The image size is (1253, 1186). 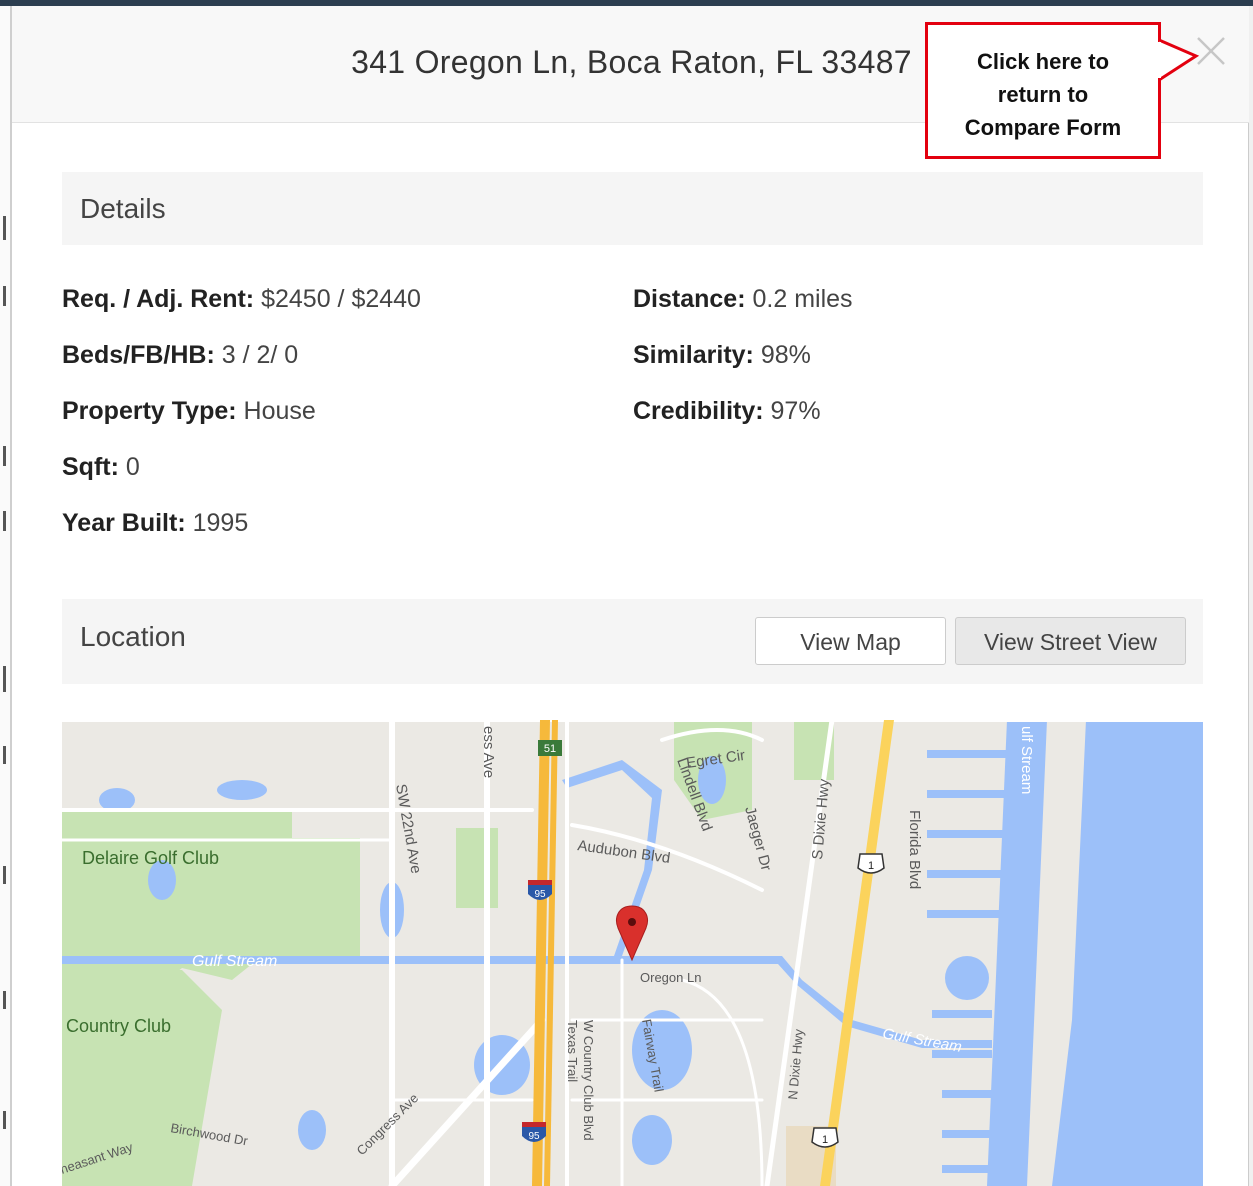 I want to click on detail-value: 97%, so click(x=792, y=411).